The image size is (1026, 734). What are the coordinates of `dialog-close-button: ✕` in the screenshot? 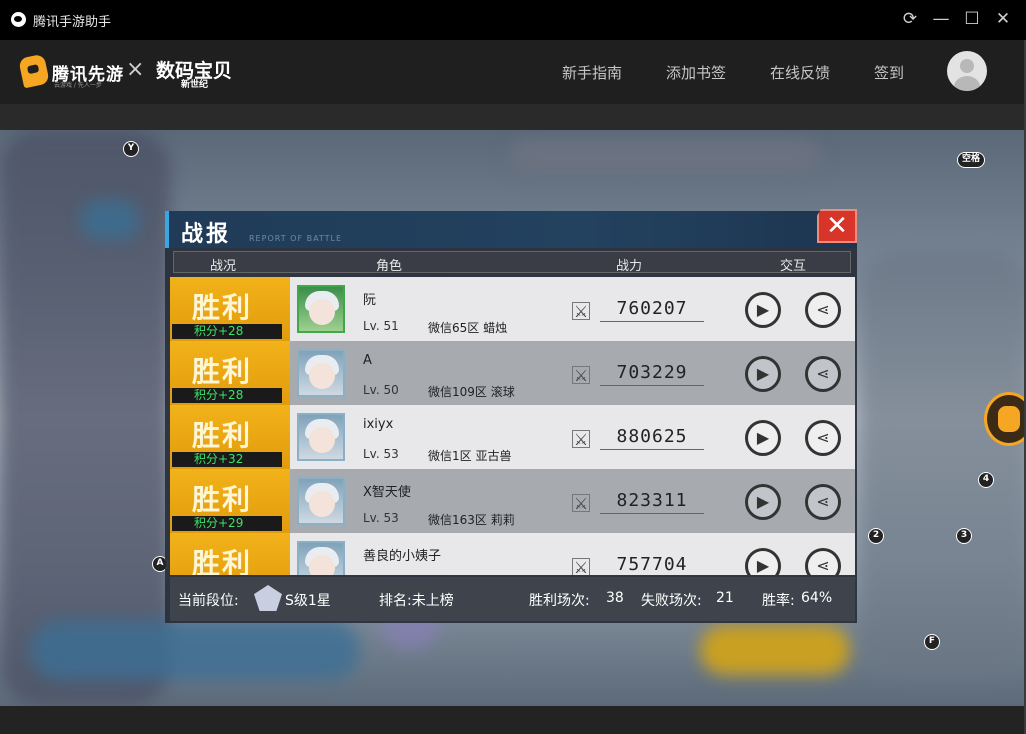 It's located at (837, 226).